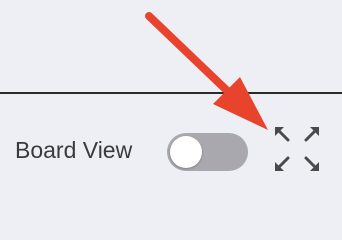 The width and height of the screenshot is (342, 240). Describe the element at coordinates (207, 152) in the screenshot. I see `board-view-toggle` at that location.